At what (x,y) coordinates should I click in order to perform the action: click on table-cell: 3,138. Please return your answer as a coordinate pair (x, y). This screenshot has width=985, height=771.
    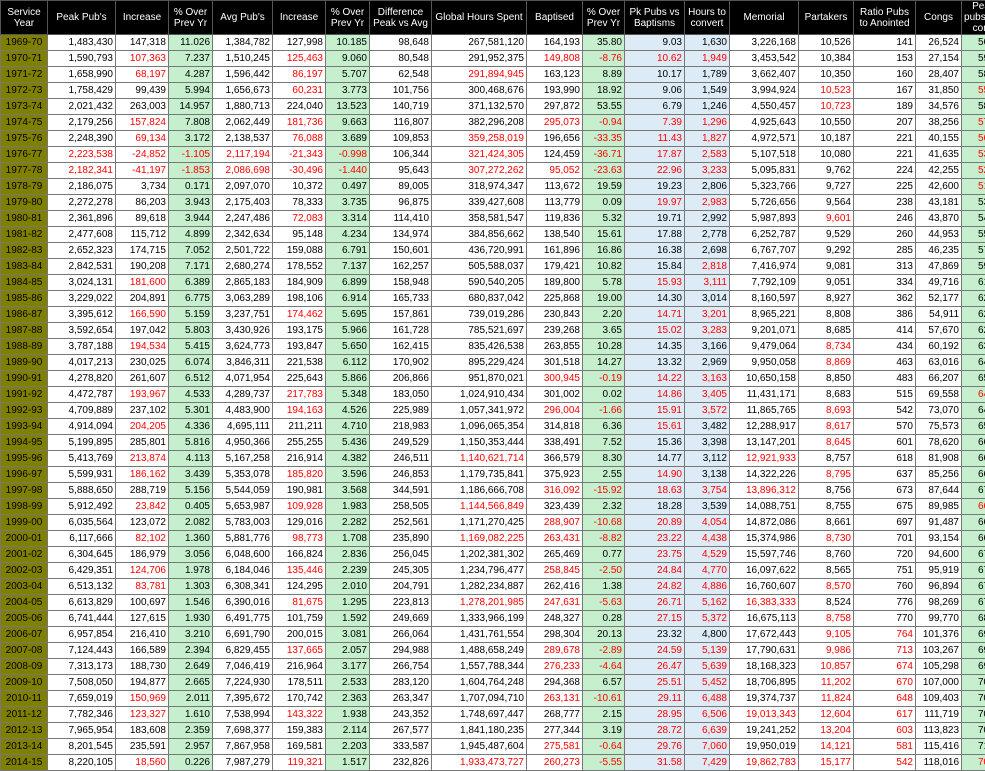
    Looking at the image, I should click on (707, 475).